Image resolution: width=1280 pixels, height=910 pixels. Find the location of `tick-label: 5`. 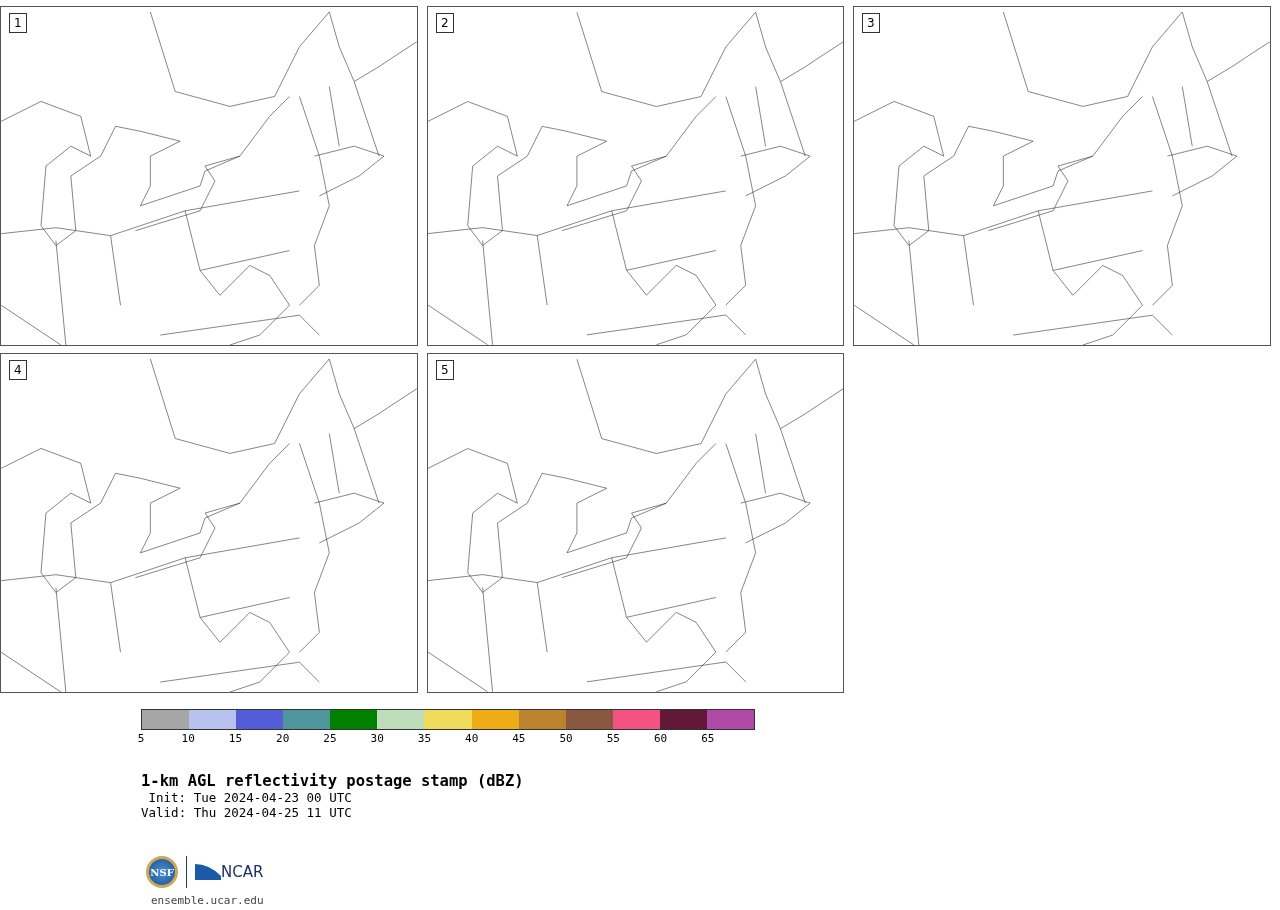

tick-label: 5 is located at coordinates (141, 738).